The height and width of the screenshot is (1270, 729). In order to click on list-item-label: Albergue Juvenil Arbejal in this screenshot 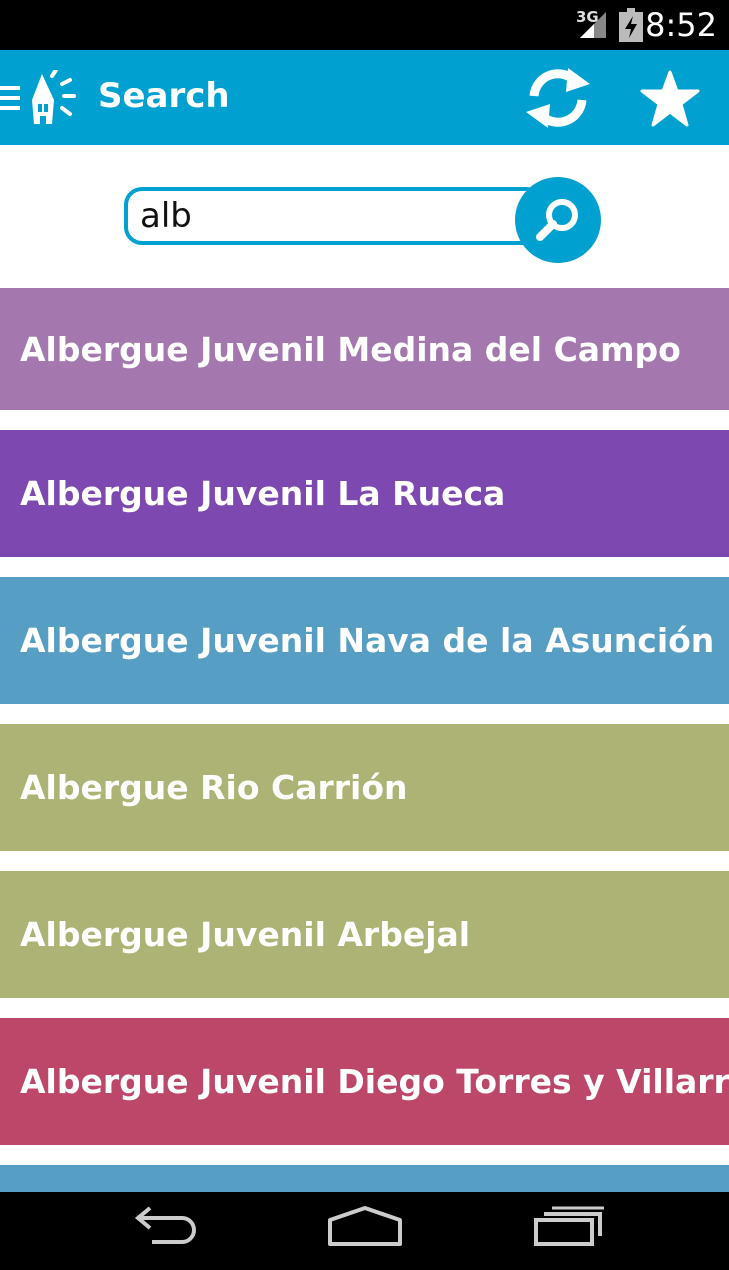, I will do `click(245, 934)`.